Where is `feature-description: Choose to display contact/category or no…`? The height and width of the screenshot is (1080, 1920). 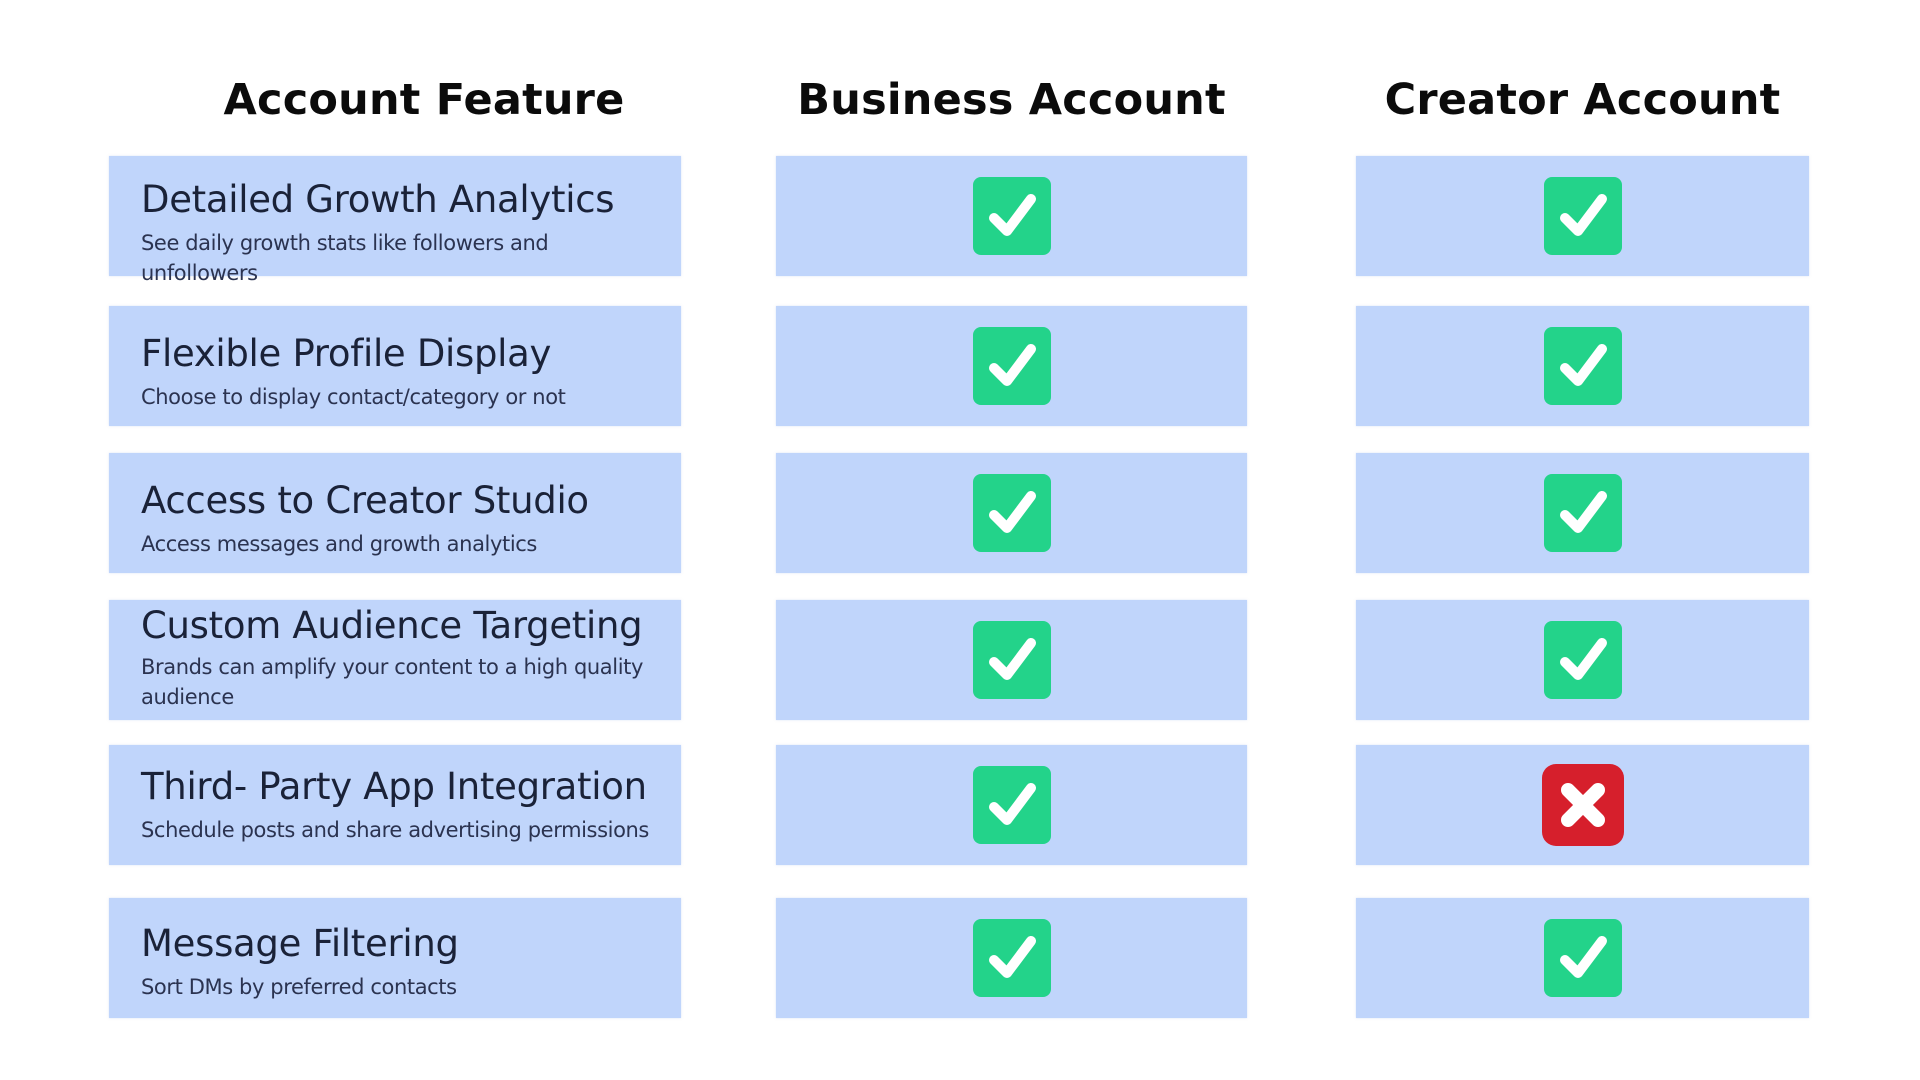
feature-description: Choose to display contact/category or no… is located at coordinates (353, 397).